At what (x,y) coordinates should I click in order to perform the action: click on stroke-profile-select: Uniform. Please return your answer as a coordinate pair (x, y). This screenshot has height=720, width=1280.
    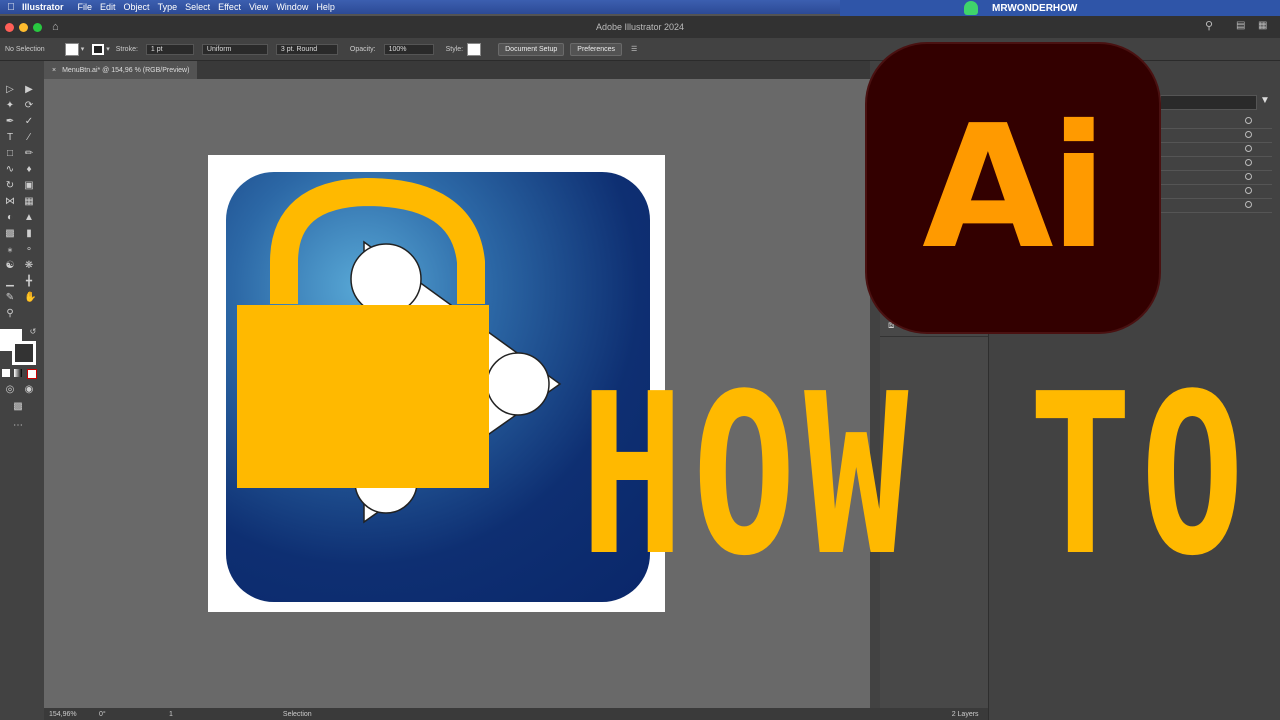
    Looking at the image, I should click on (234, 49).